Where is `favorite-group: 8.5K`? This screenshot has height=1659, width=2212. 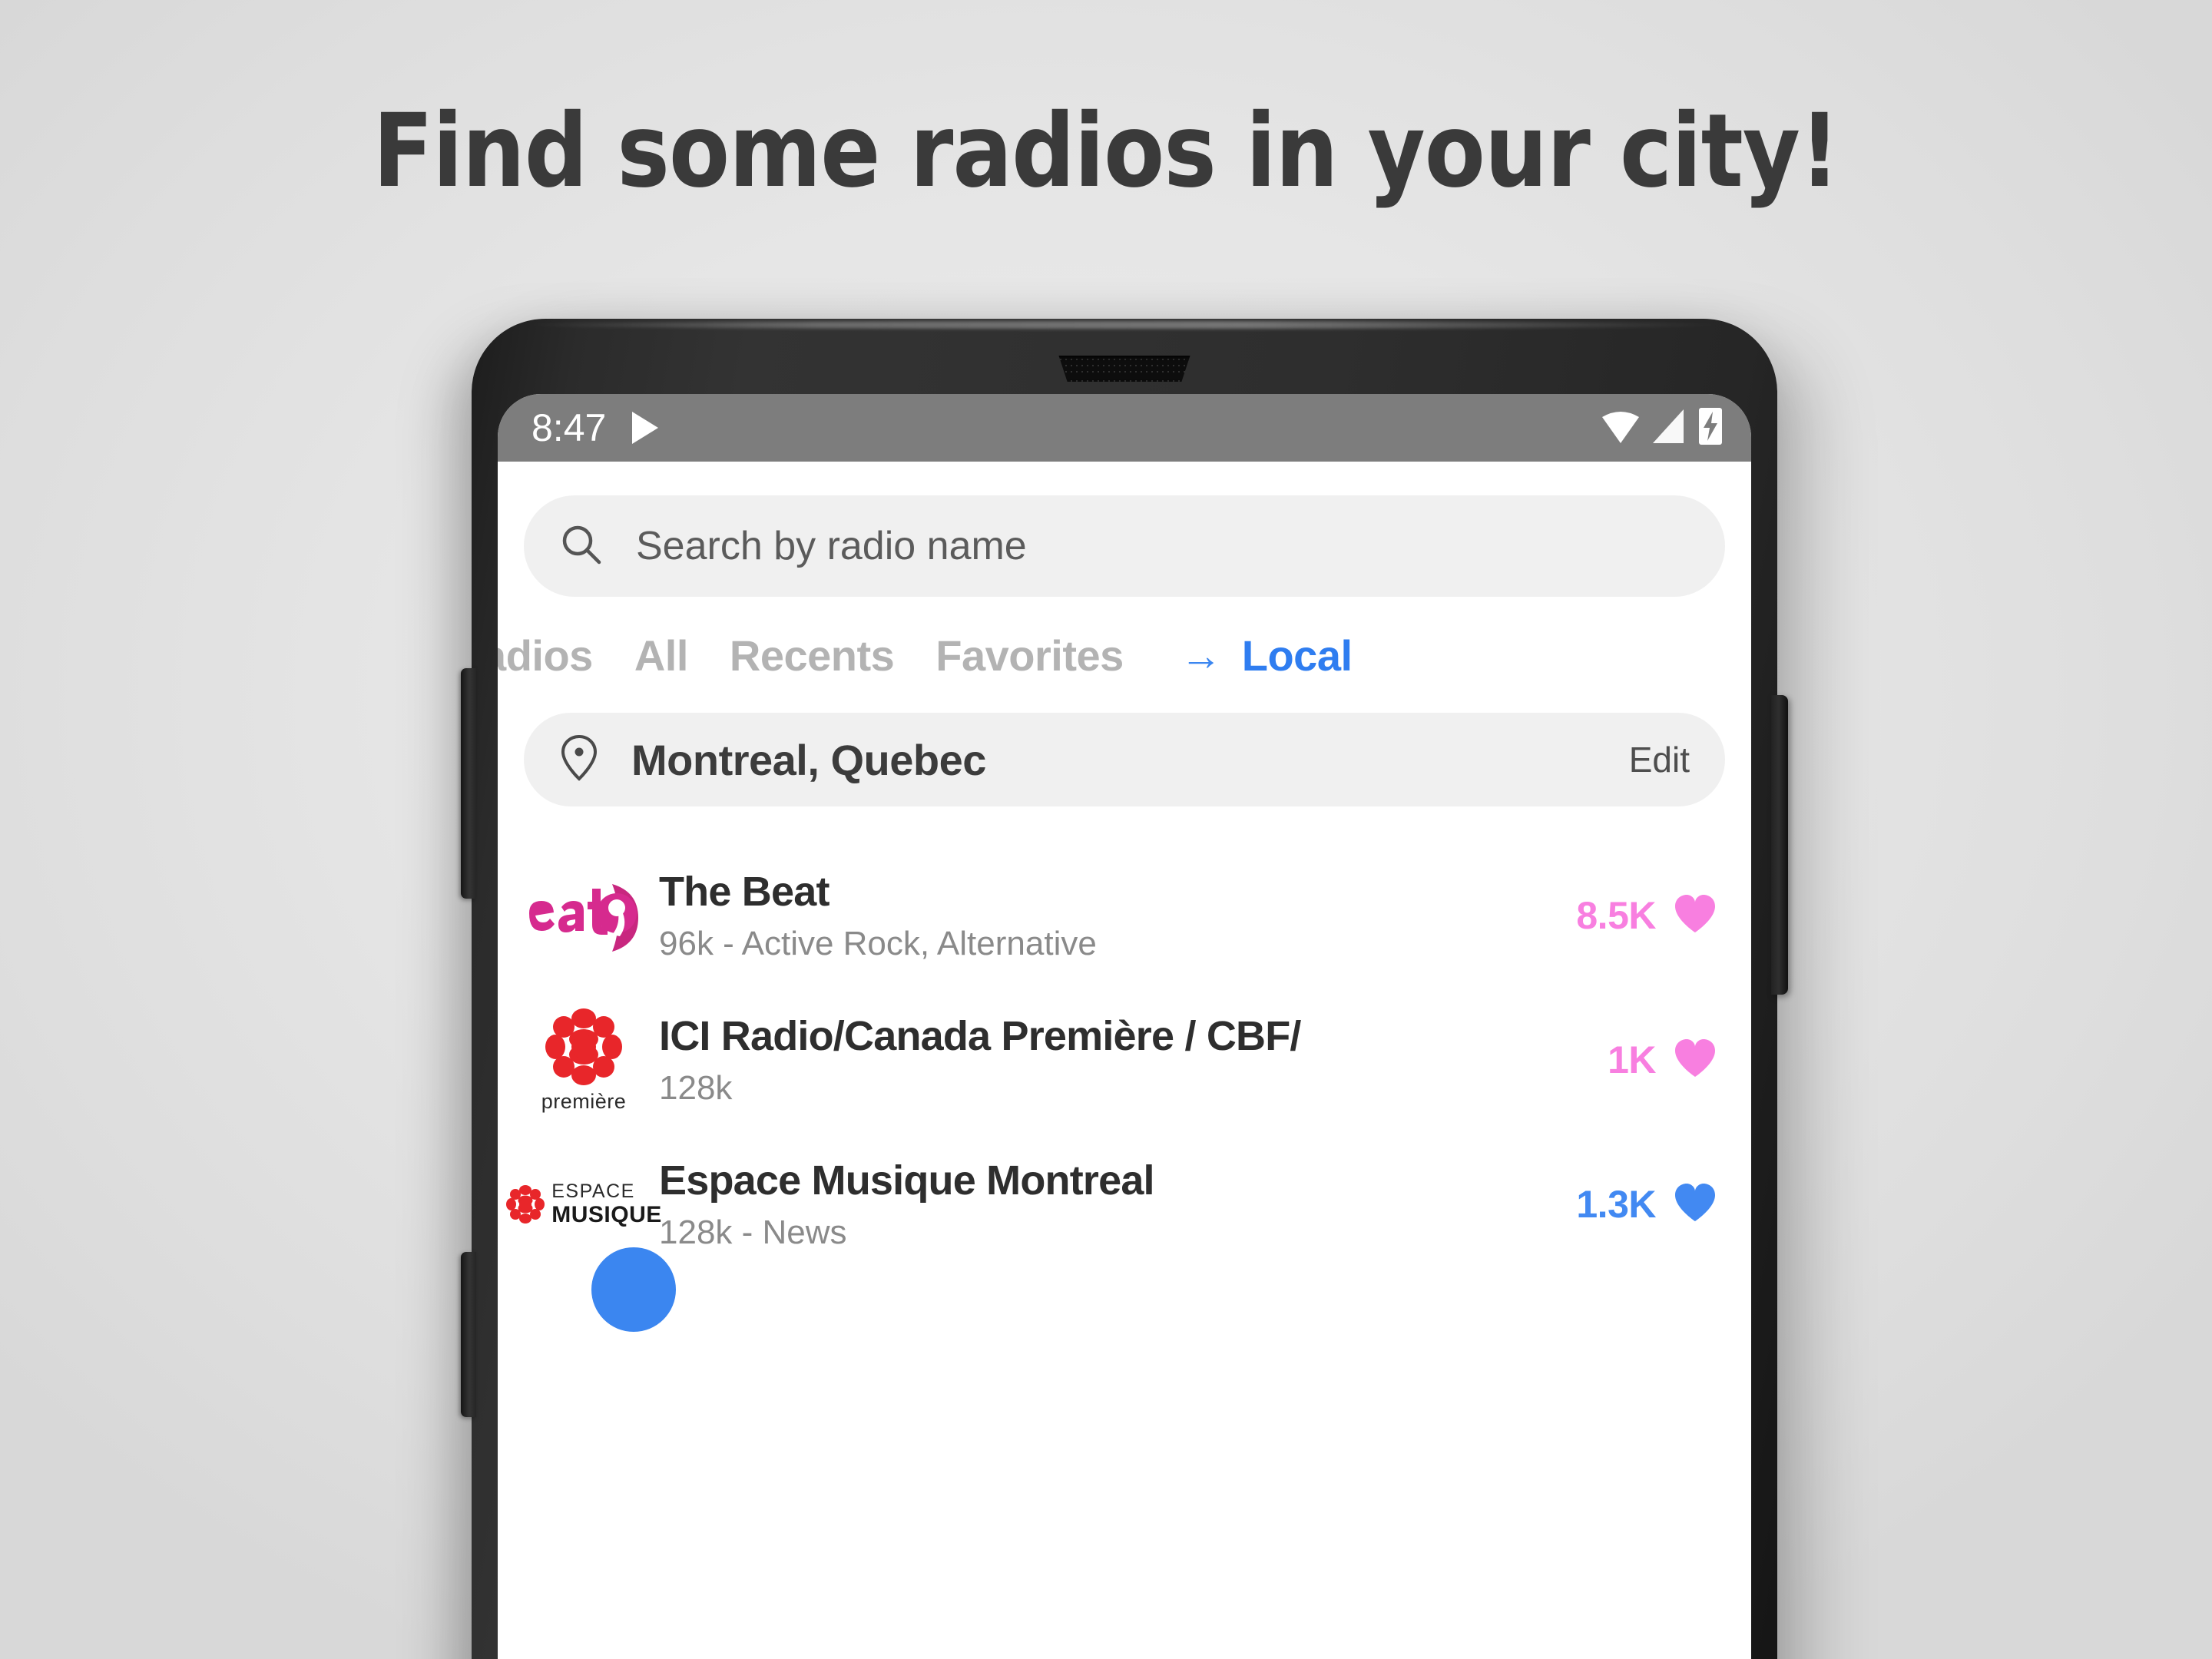 favorite-group: 8.5K is located at coordinates (1641, 916).